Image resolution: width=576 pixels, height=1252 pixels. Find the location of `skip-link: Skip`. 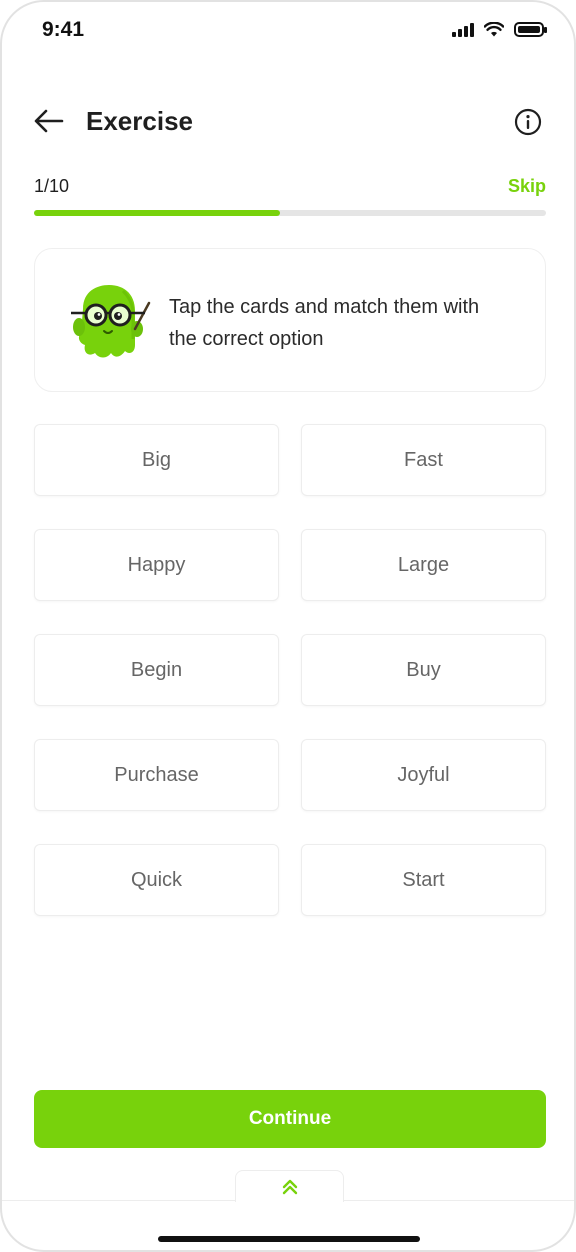

skip-link: Skip is located at coordinates (527, 186).